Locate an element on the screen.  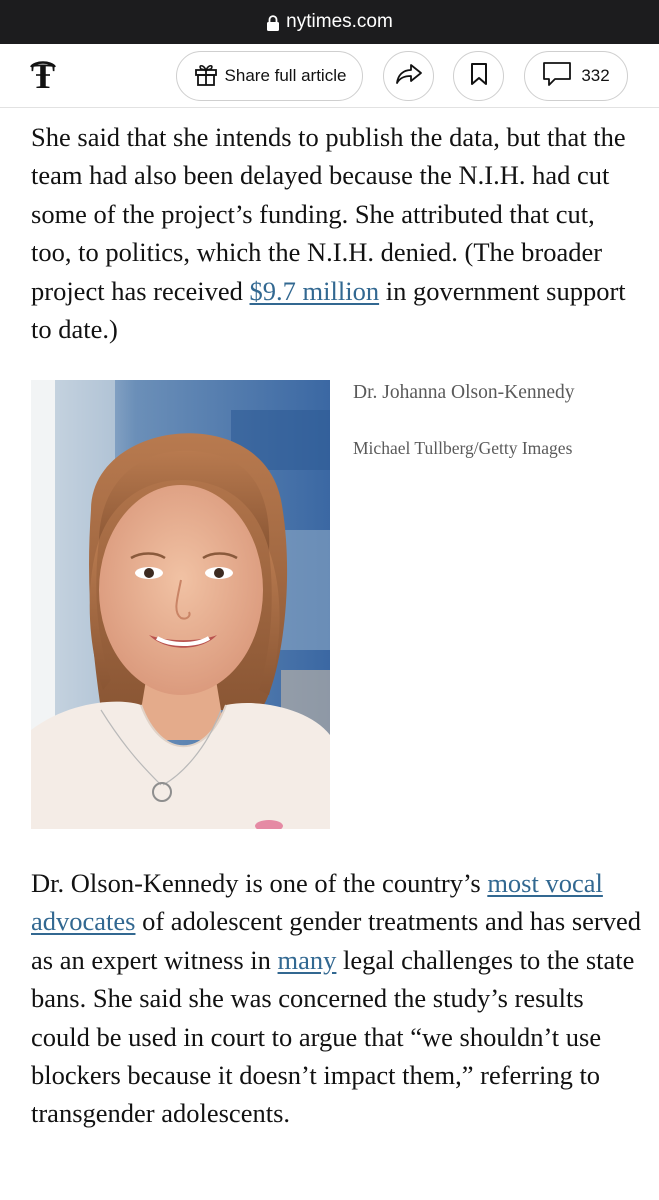
save-bookmark-button is located at coordinates (478, 76).